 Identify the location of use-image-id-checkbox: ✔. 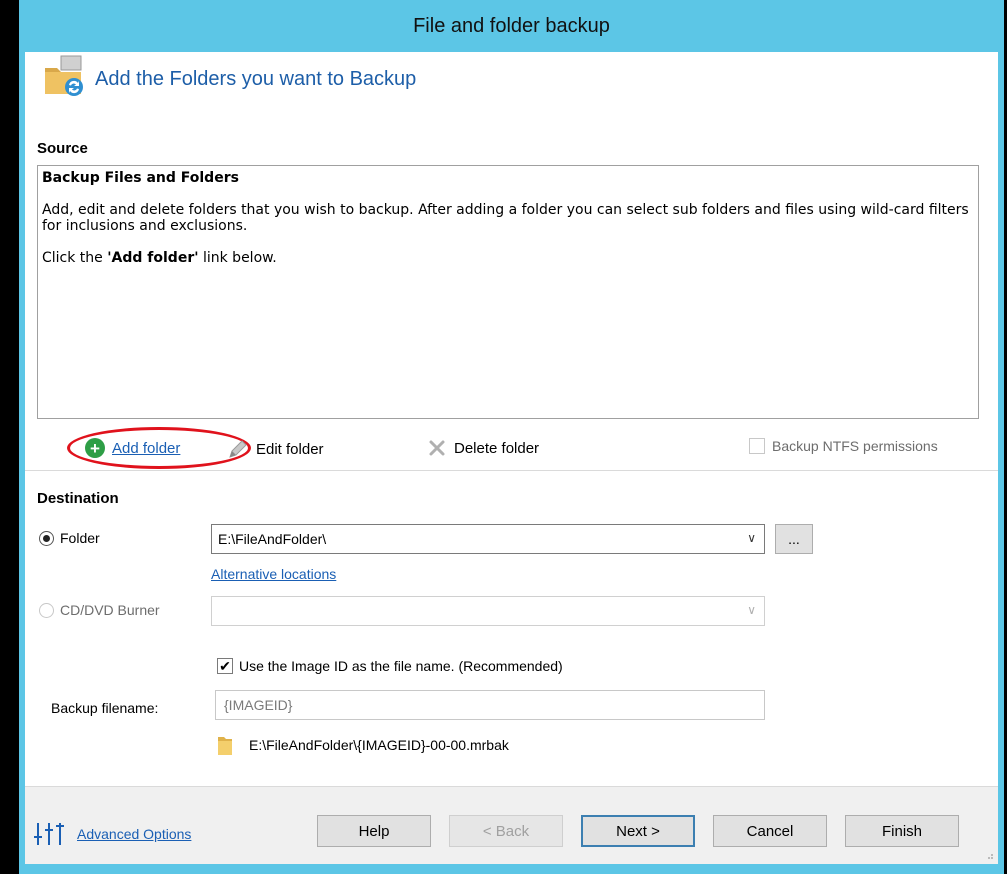
(225, 666).